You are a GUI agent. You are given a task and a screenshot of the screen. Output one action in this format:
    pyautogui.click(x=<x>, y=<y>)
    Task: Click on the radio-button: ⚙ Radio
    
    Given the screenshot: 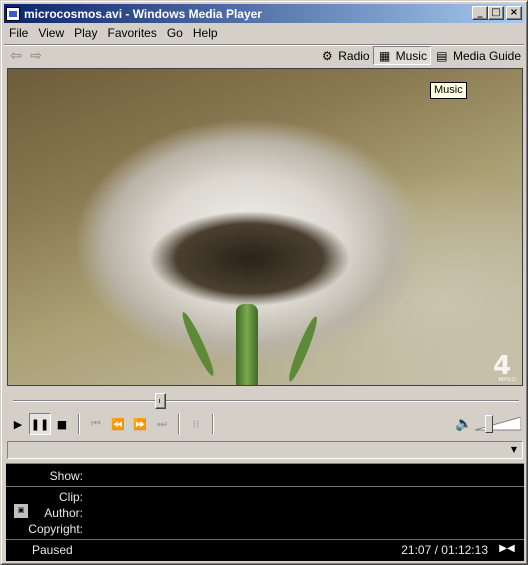 What is the action you would take?
    pyautogui.click(x=344, y=55)
    